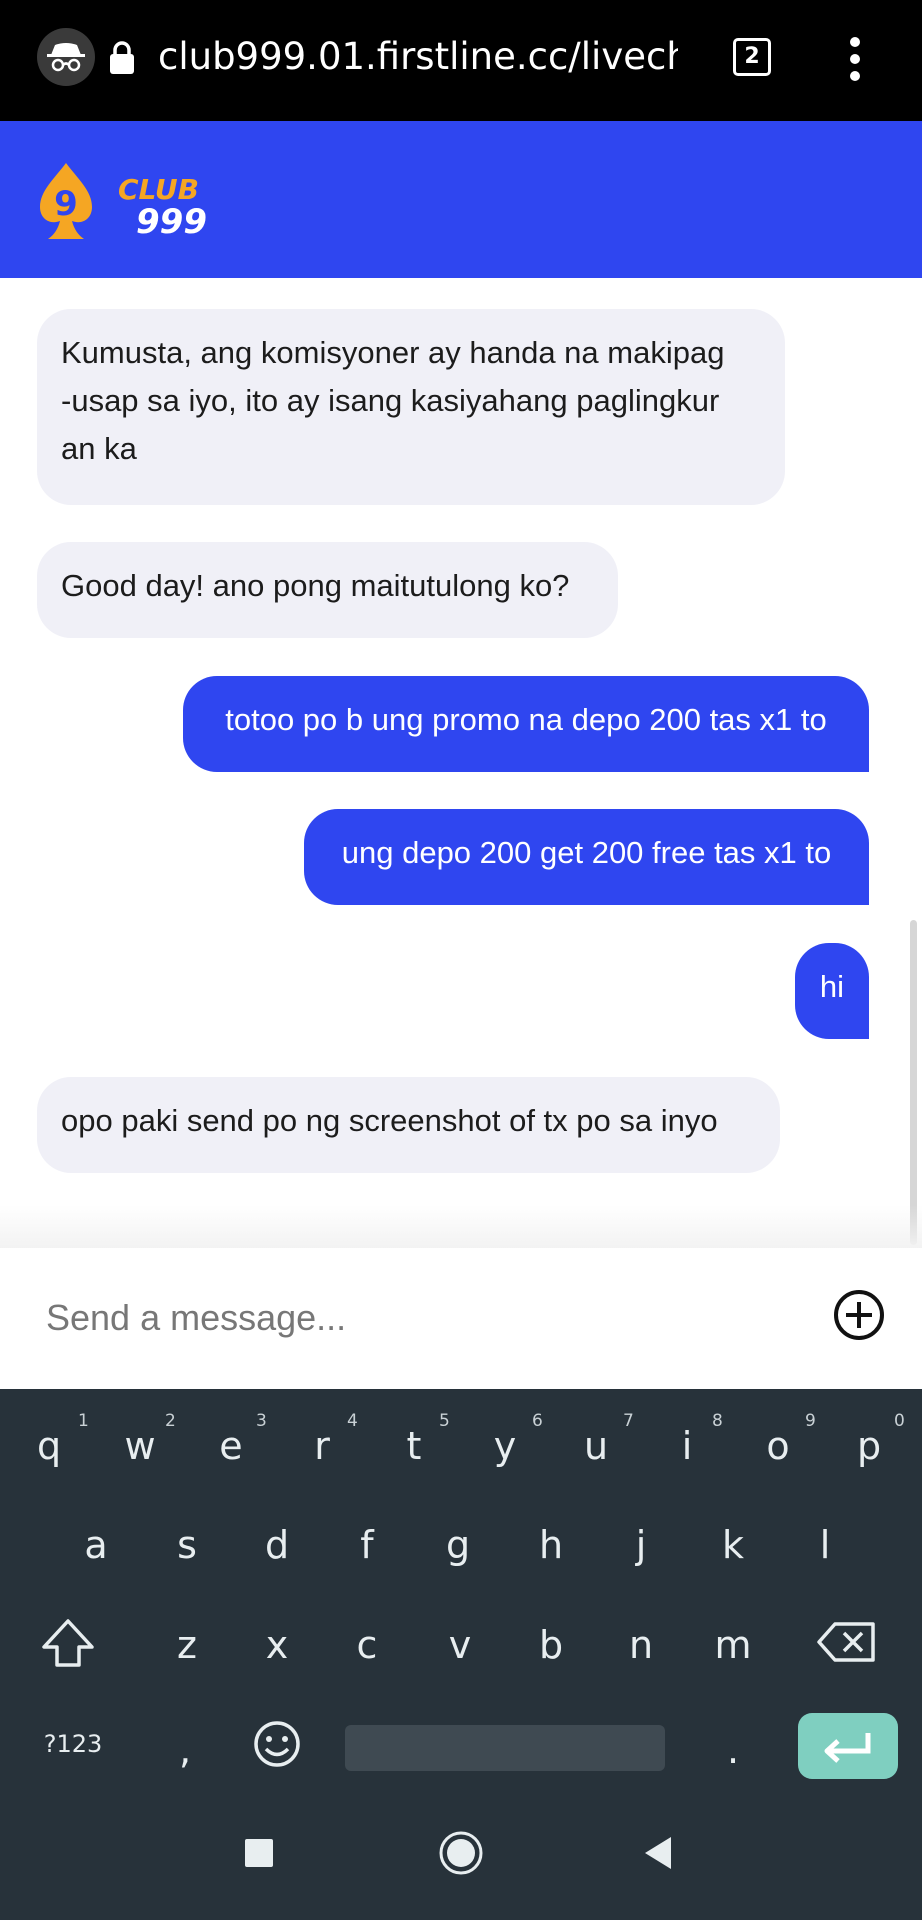 The height and width of the screenshot is (1920, 922). Describe the element at coordinates (414, 1446) in the screenshot. I see `key-t: t` at that location.